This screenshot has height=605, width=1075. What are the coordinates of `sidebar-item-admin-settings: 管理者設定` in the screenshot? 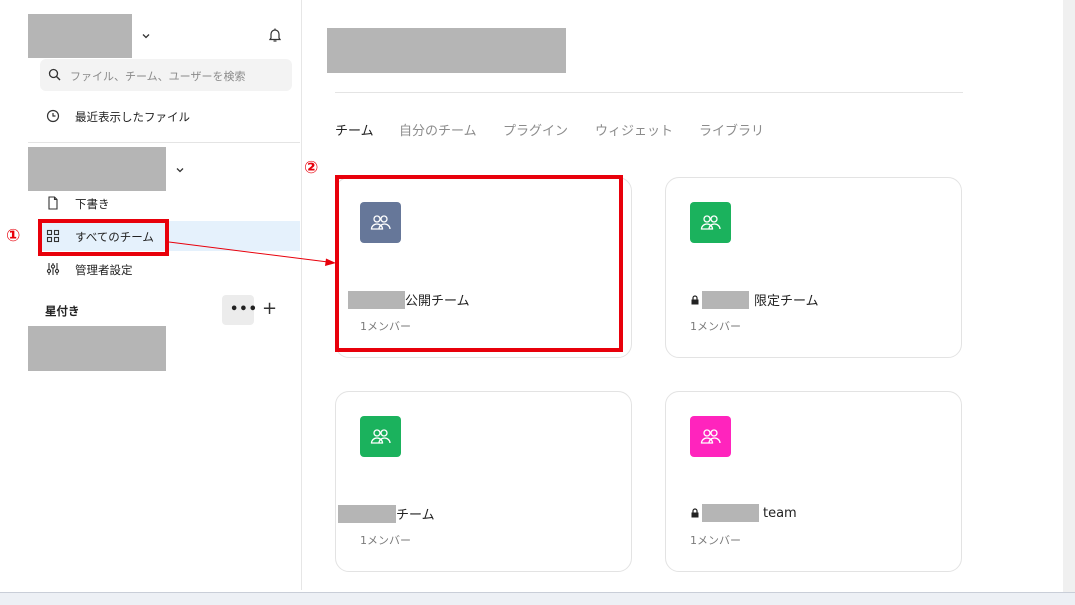 It's located at (170, 269).